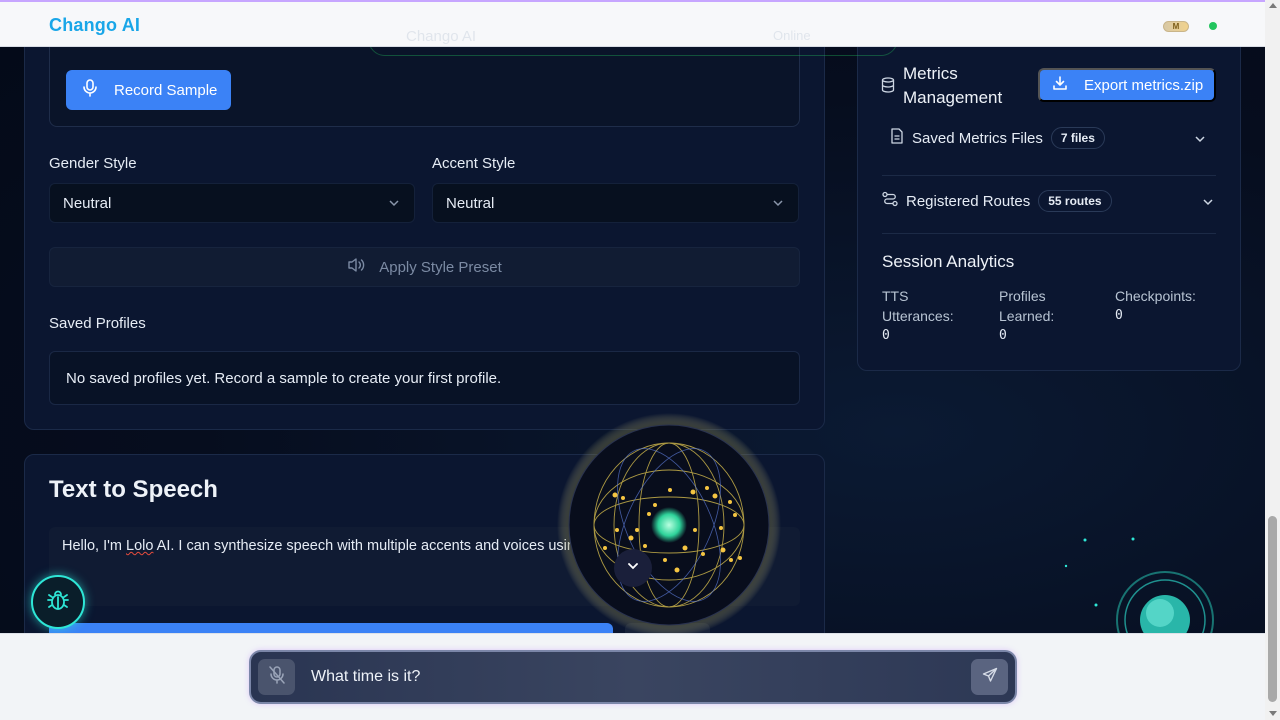  I want to click on accent-style-value: Neutral, so click(470, 203).